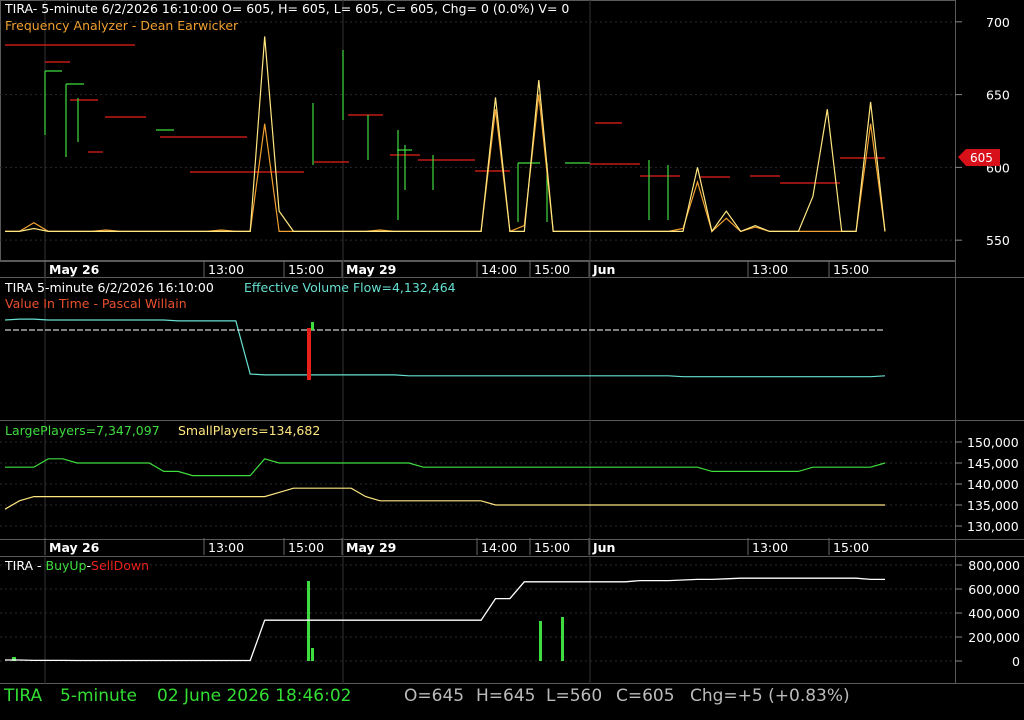  Describe the element at coordinates (993, 505) in the screenshot. I see `players-tick-label: 135,000` at that location.